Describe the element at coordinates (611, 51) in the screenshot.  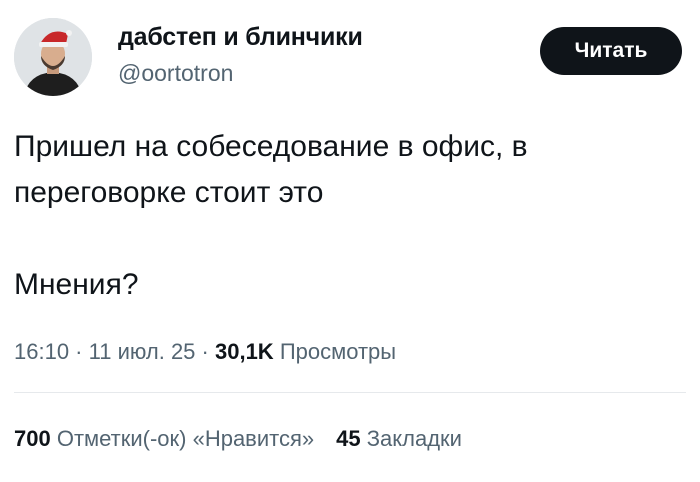
I see `follow-button: Читать` at that location.